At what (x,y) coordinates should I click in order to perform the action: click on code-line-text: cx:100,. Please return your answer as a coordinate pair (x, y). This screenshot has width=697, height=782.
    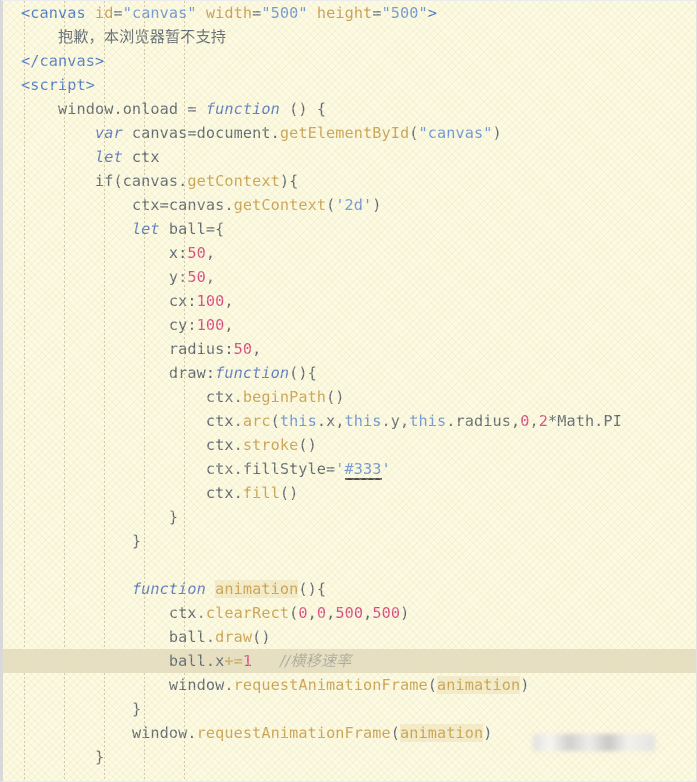
    Looking at the image, I should click on (118, 301).